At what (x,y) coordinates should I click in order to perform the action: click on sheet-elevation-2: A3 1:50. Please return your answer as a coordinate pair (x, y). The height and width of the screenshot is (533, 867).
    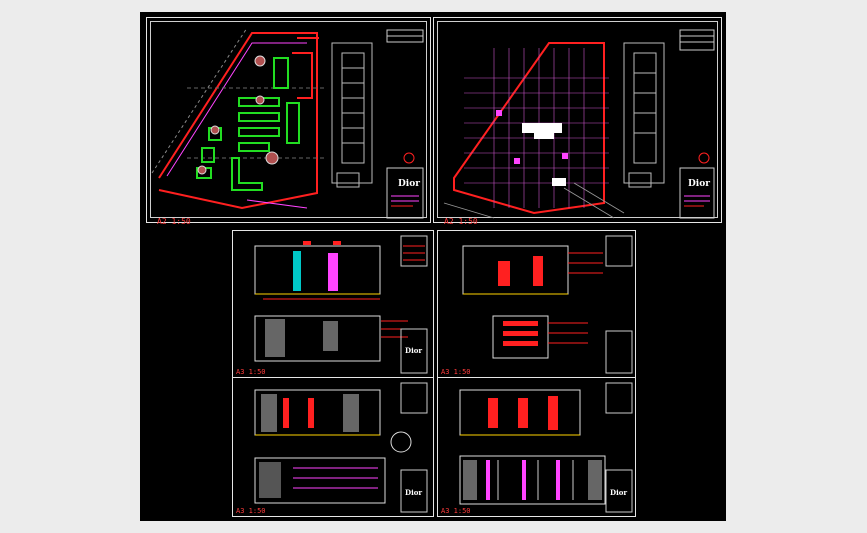
    Looking at the image, I should click on (536, 304).